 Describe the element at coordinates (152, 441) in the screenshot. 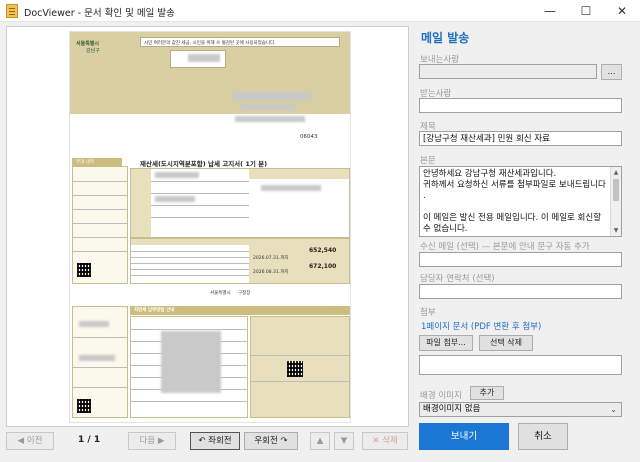

I see `next-page-button: 다음 ▶` at that location.